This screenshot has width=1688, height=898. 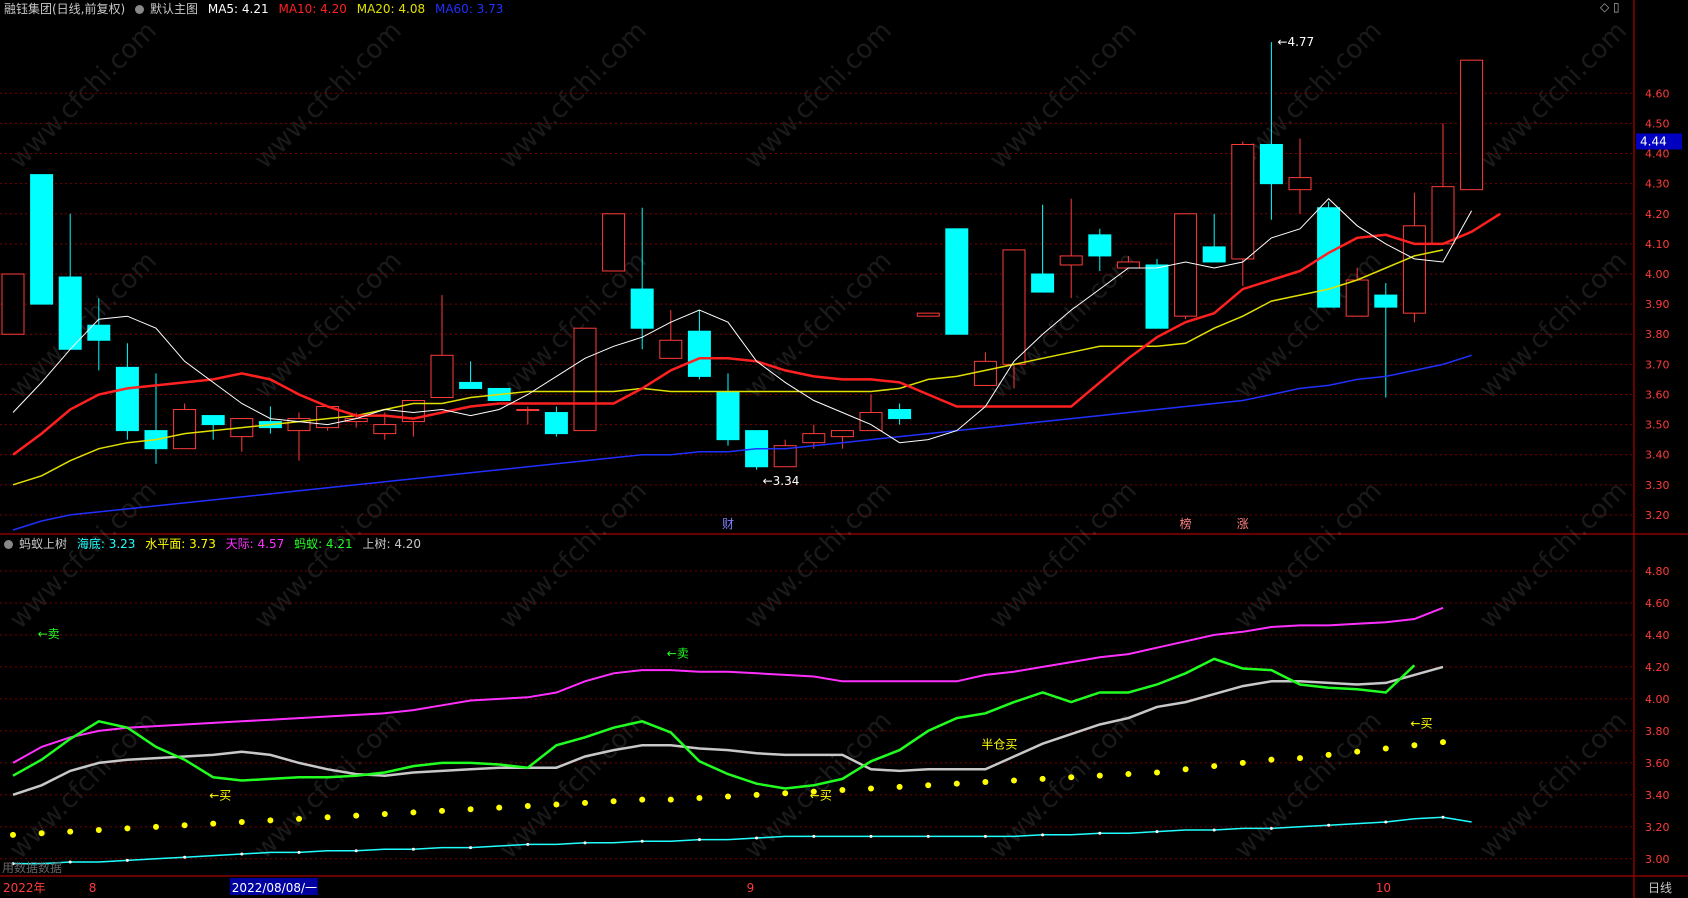 I want to click on main-y-tick-label: 4.20, so click(x=1657, y=214).